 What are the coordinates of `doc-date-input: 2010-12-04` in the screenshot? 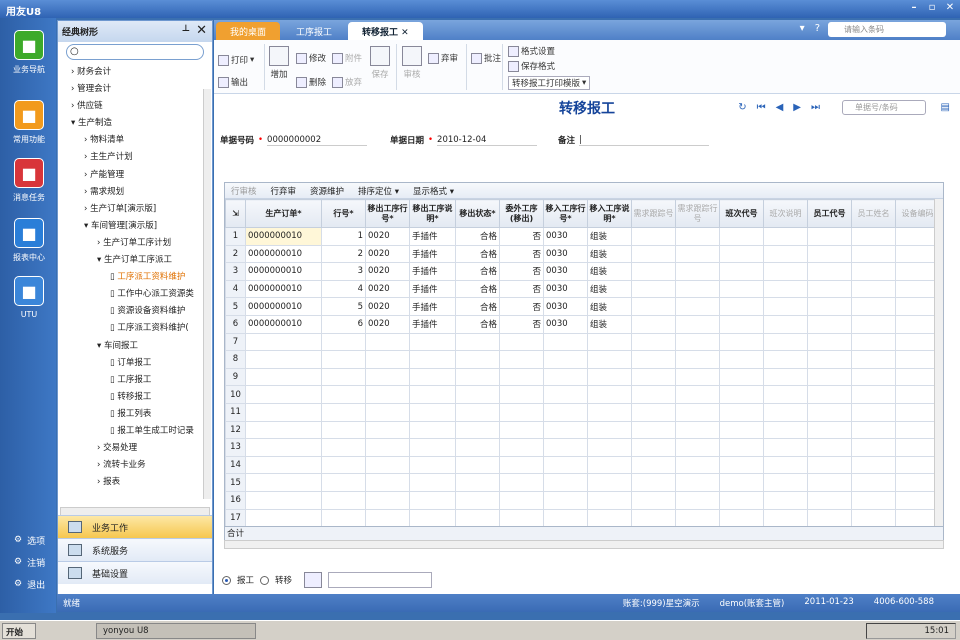 It's located at (487, 140).